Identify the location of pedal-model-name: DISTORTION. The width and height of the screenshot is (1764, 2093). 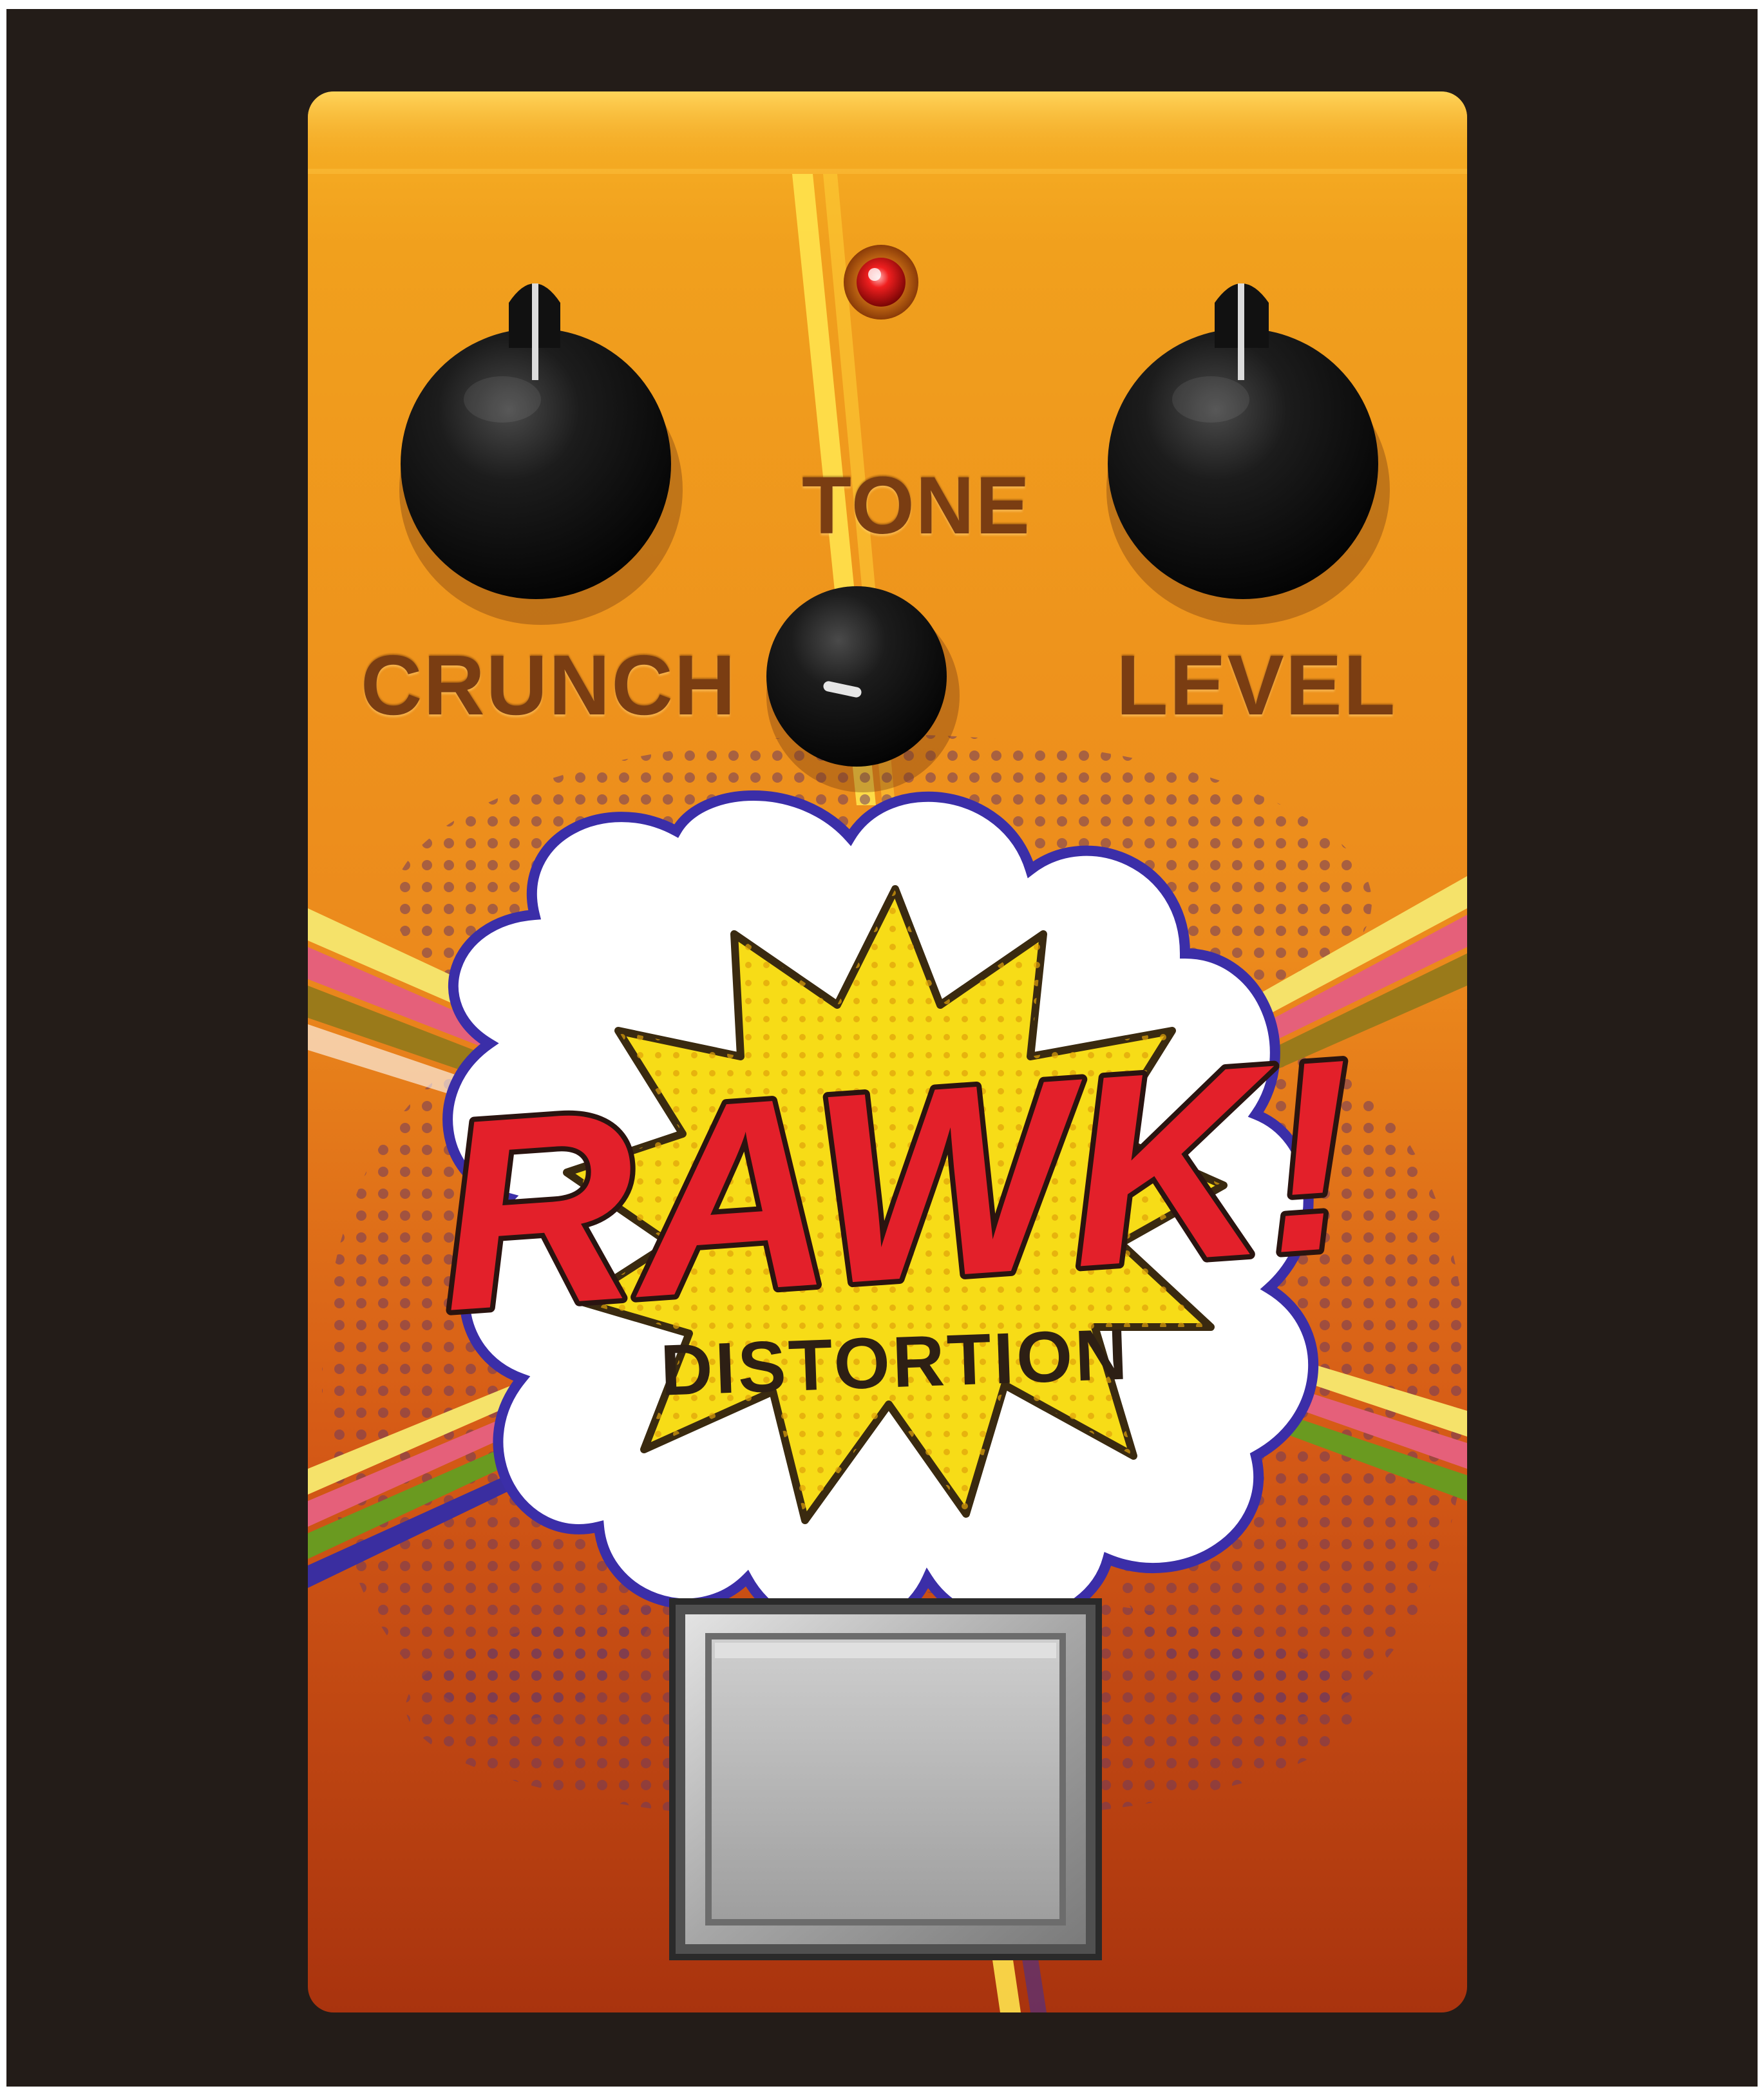
(895, 1362).